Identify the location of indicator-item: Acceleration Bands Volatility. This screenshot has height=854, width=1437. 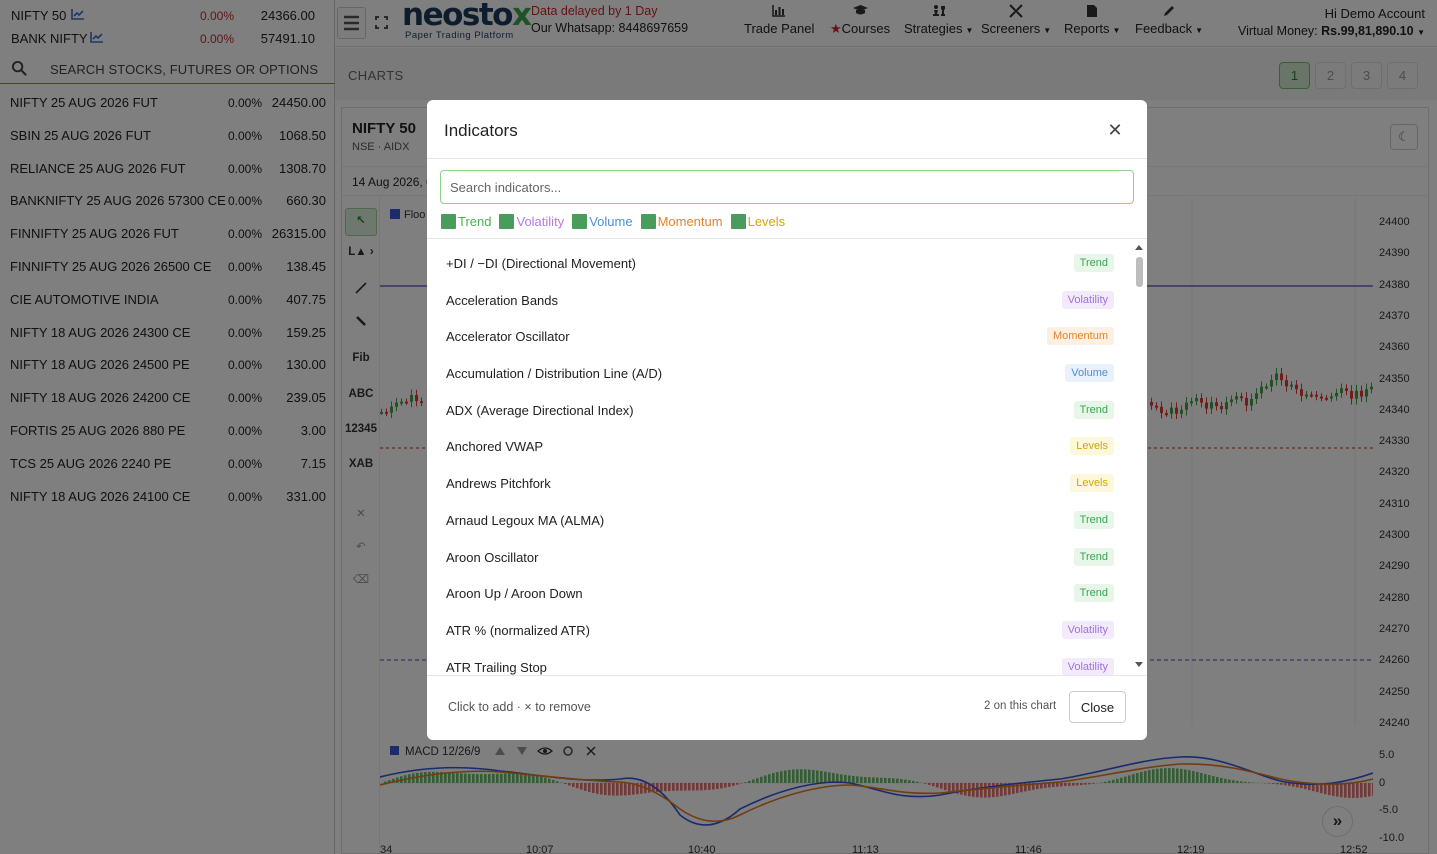
(779, 300).